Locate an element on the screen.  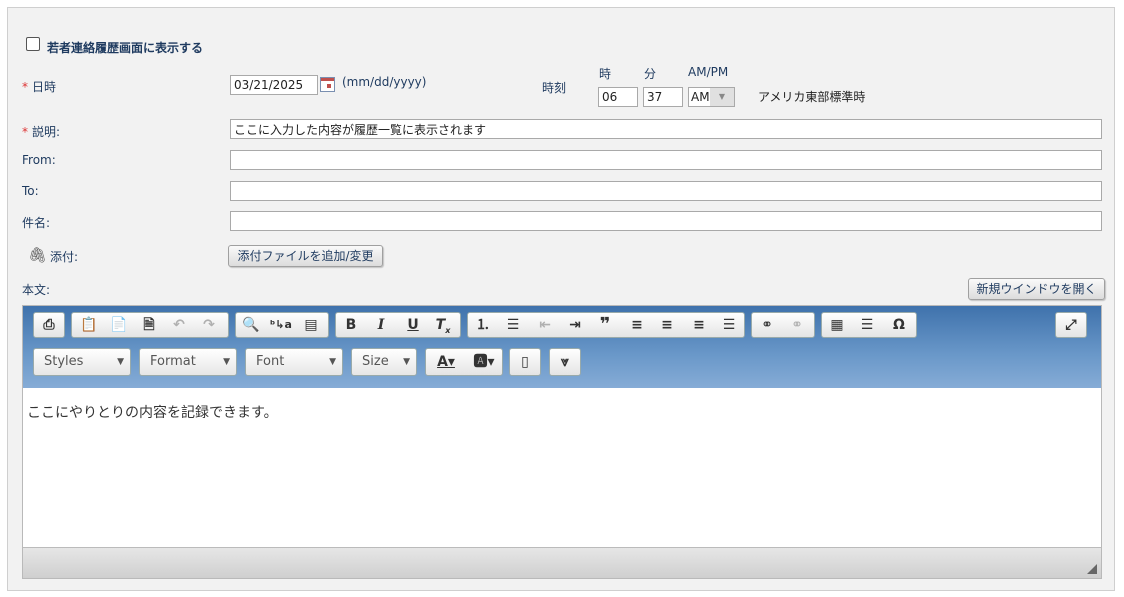
align-center-icon: ≡ is located at coordinates (667, 325).